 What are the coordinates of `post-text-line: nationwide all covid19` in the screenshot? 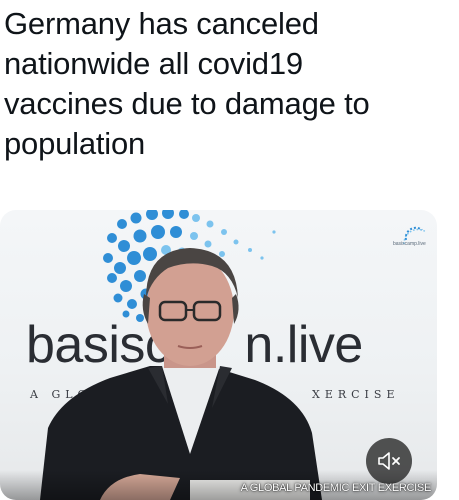 It's located at (153, 63).